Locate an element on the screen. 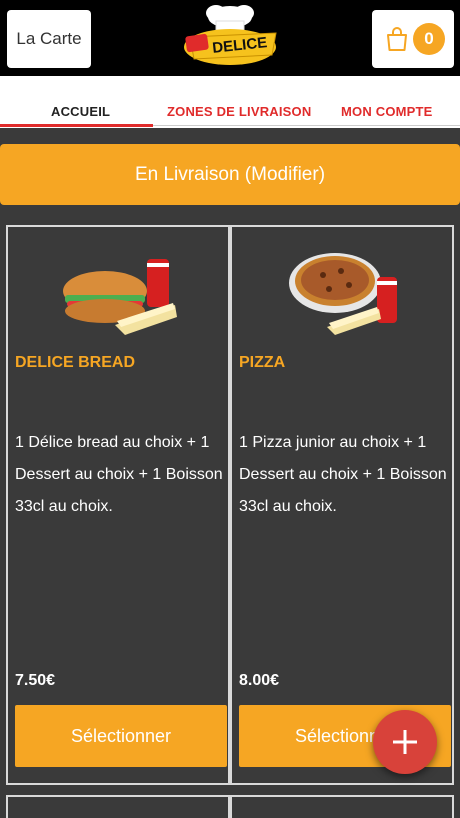  plus-icon is located at coordinates (405, 742).